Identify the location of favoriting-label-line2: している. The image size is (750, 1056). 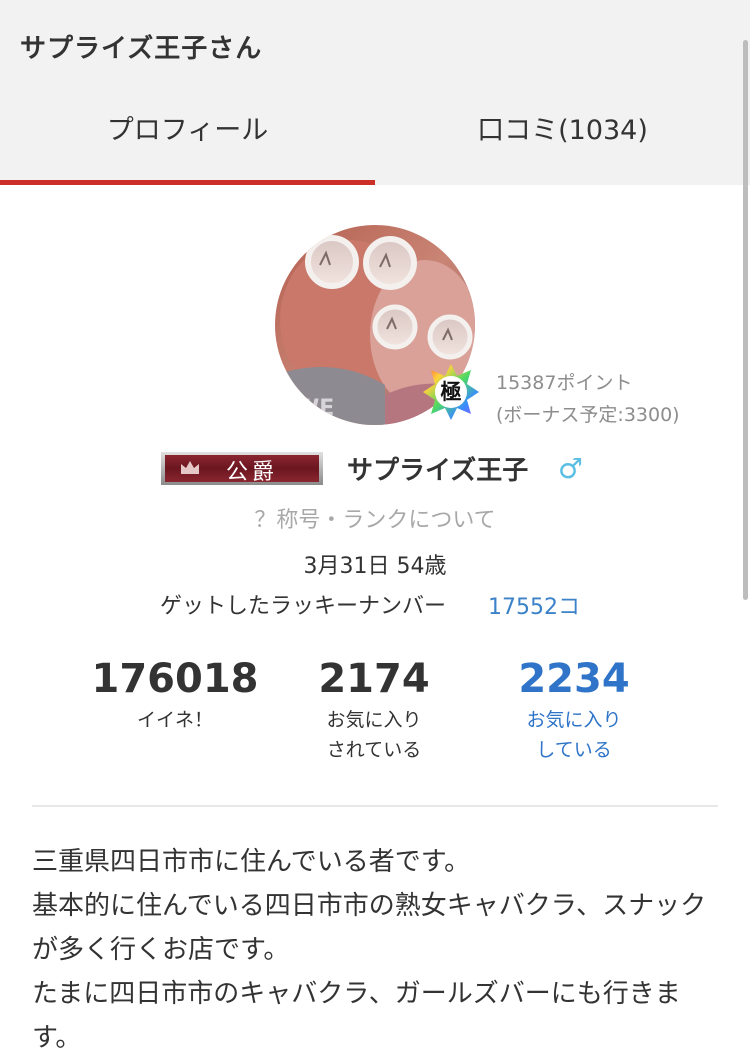
(574, 750).